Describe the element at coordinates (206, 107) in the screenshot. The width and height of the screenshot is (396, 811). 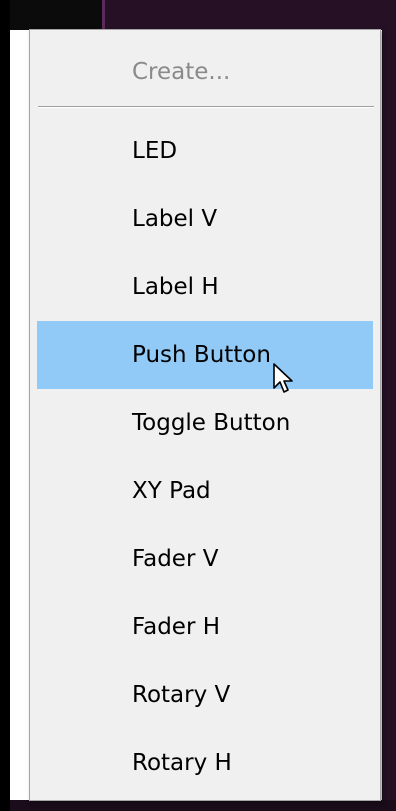
I see `menu-separator-highlight` at that location.